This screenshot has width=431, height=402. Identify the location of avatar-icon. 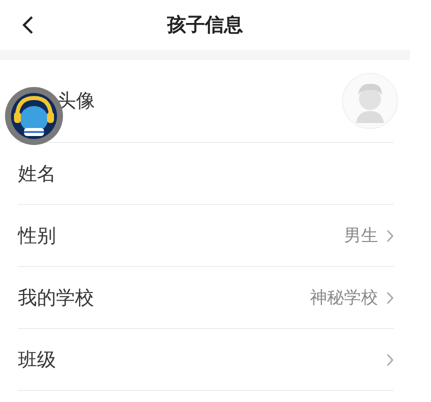
(370, 101).